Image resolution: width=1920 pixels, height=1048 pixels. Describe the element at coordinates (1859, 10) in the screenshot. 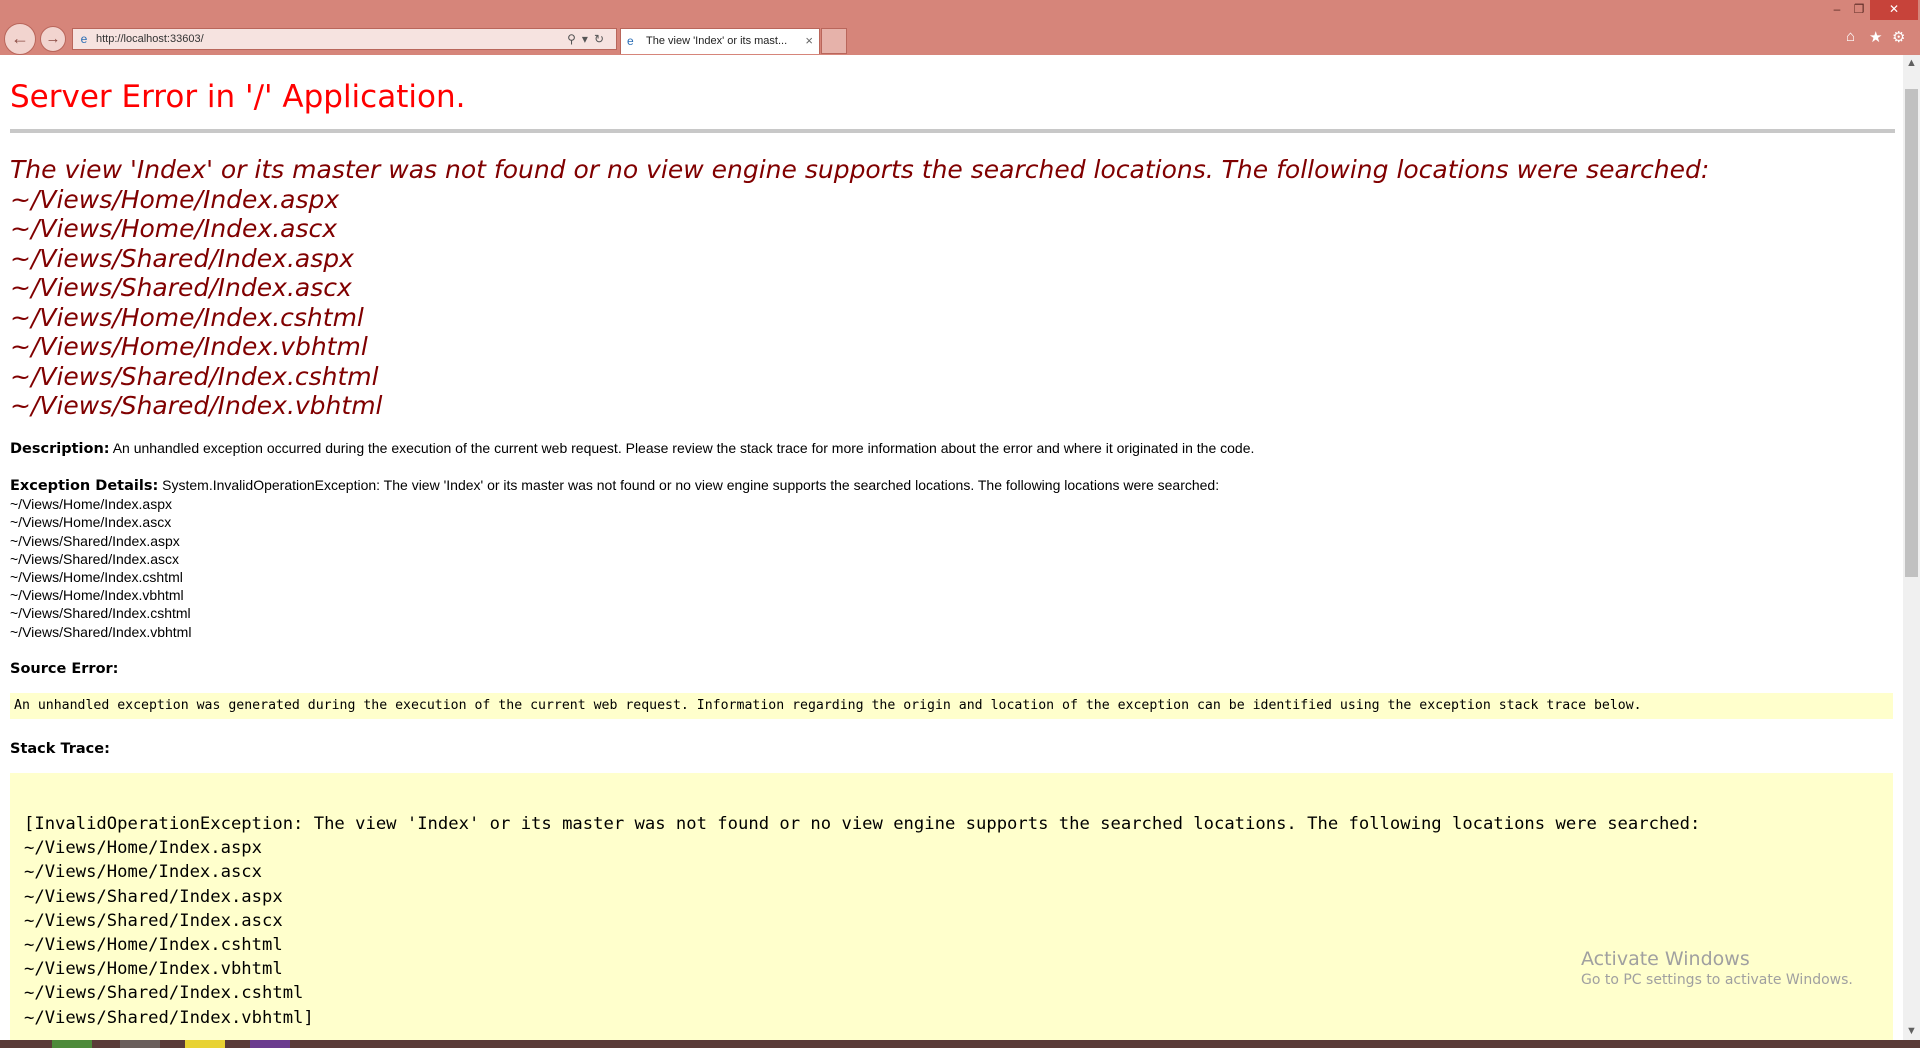

I see `restore-icon: ❐` at that location.